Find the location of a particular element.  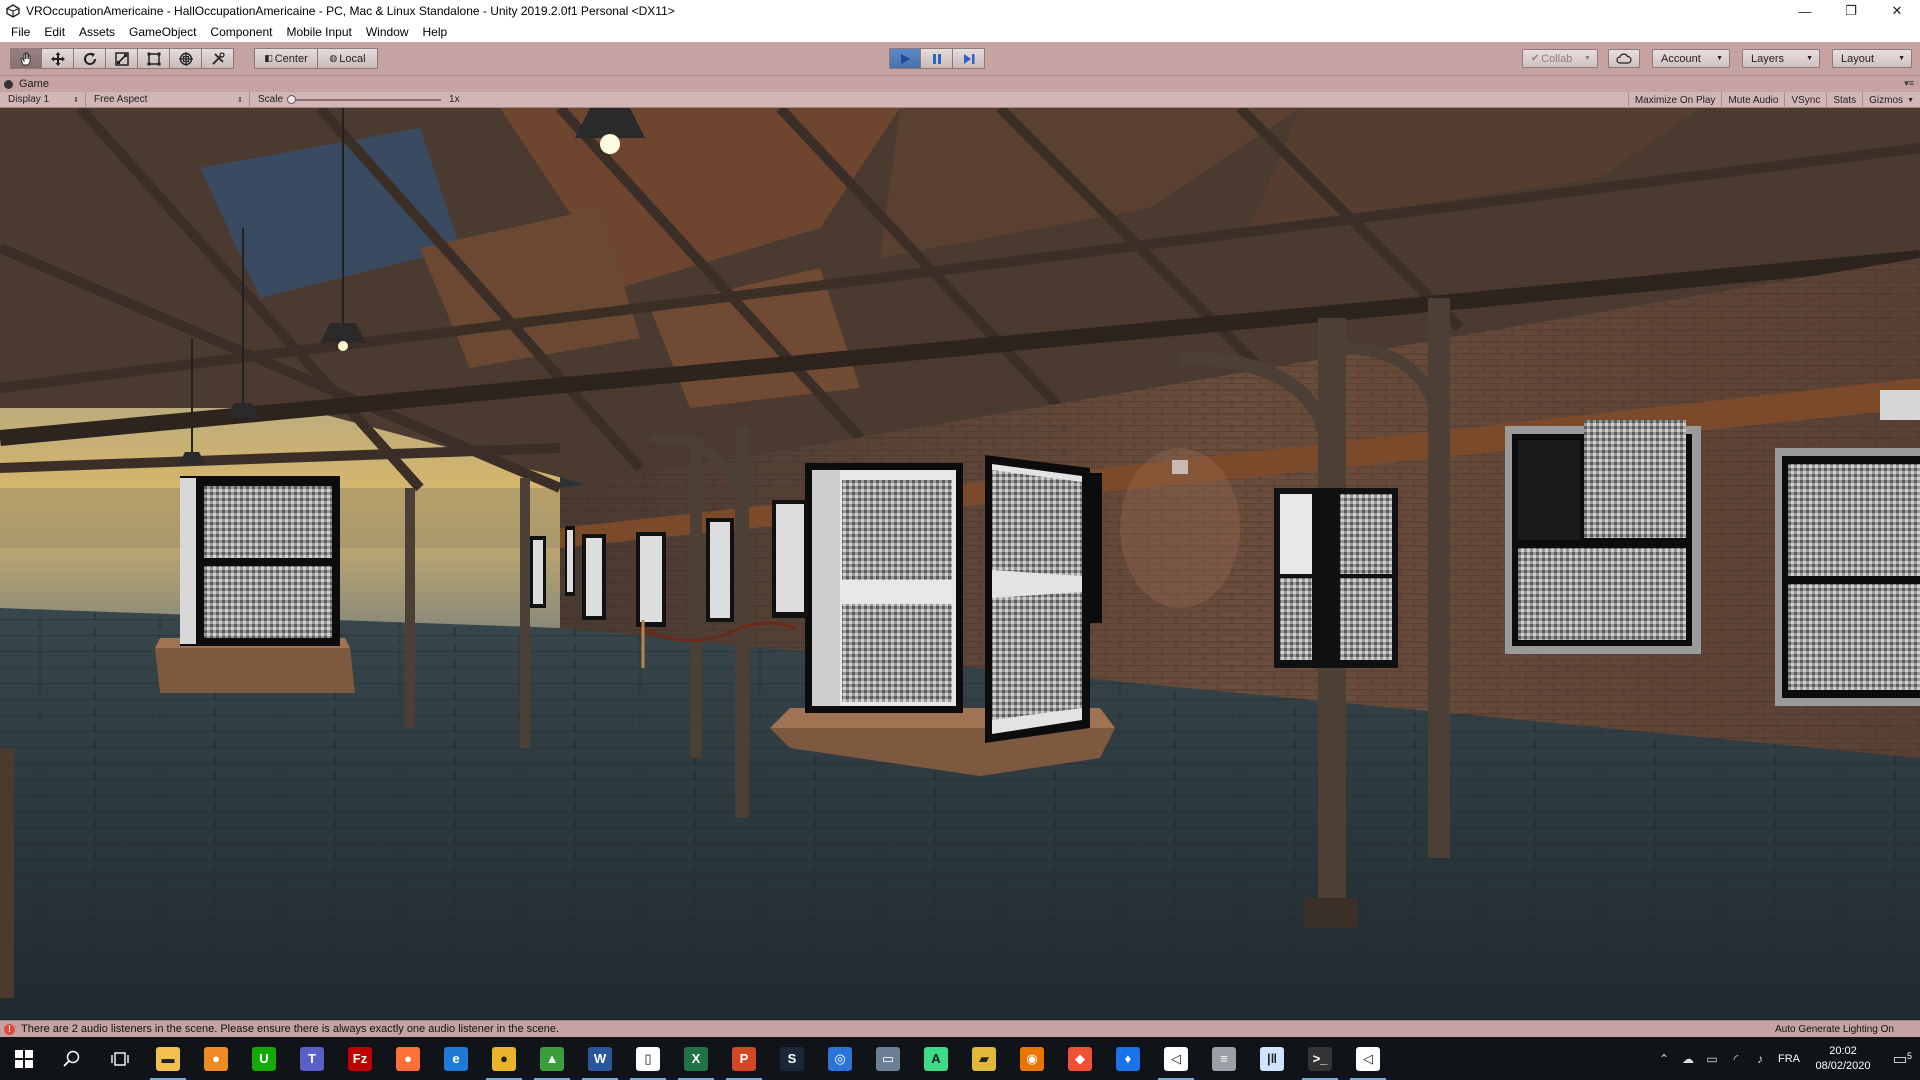

menu-gameobject: GameObject is located at coordinates (162, 32).